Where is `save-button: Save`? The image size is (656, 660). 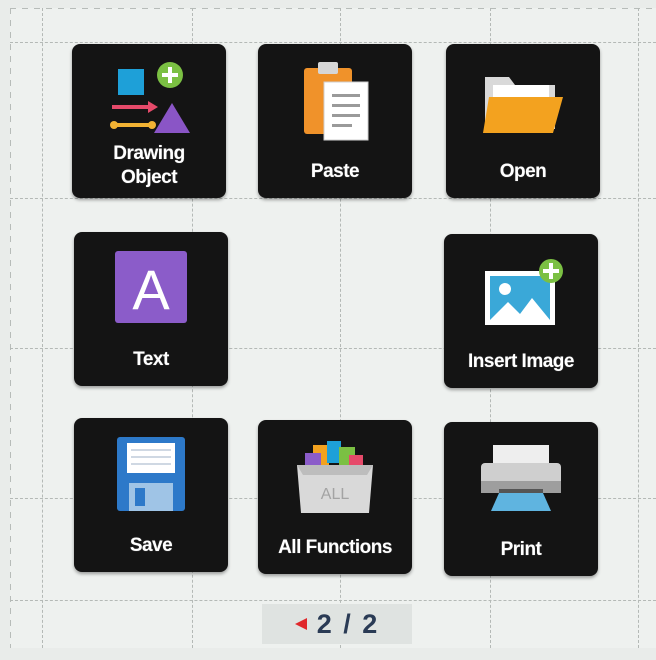 save-button: Save is located at coordinates (151, 495).